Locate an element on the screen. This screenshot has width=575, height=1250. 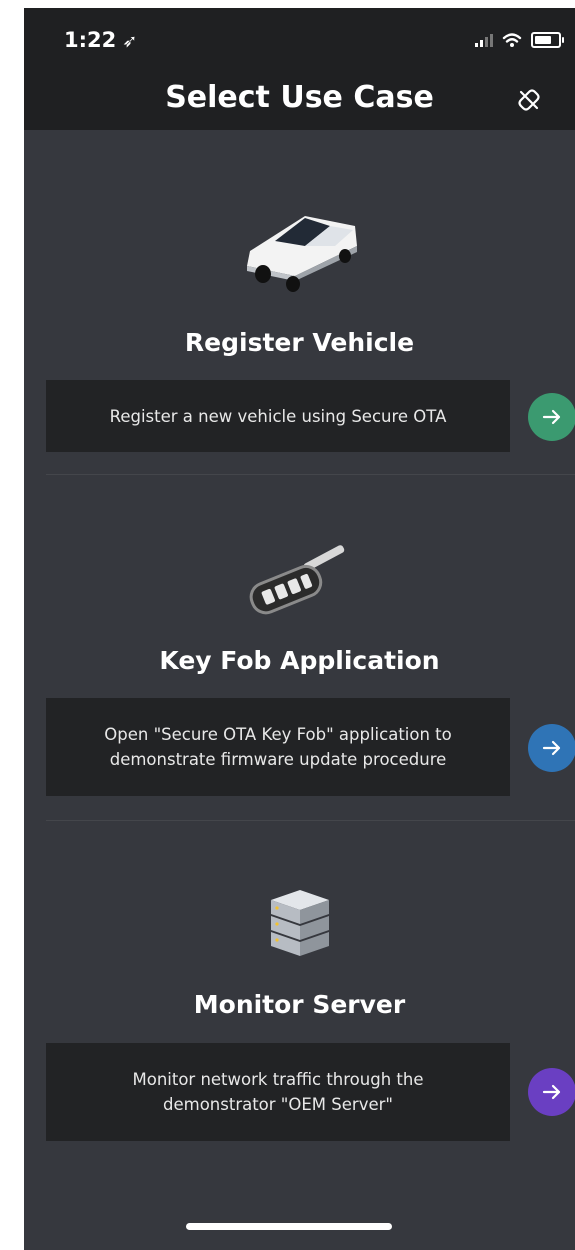
home-indicator is located at coordinates (289, 1226).